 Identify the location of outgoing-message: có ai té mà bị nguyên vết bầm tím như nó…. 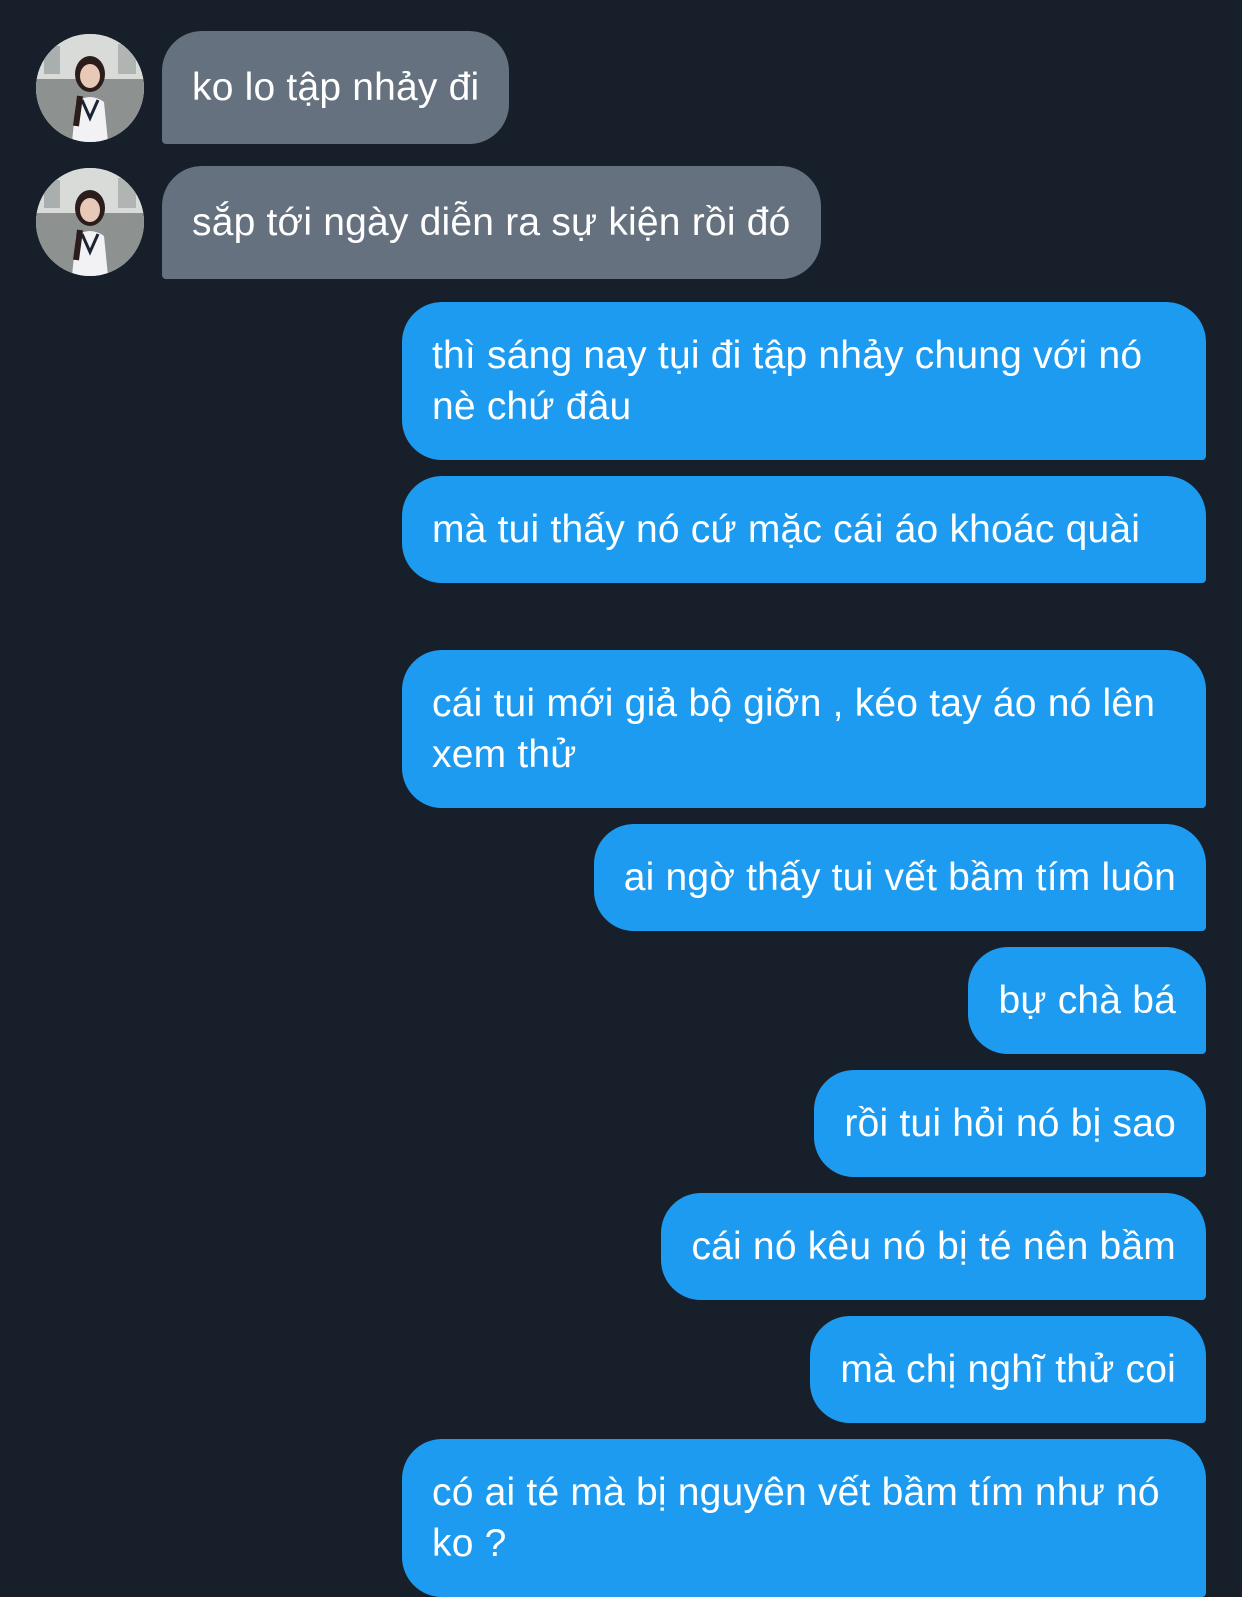
(804, 1518).